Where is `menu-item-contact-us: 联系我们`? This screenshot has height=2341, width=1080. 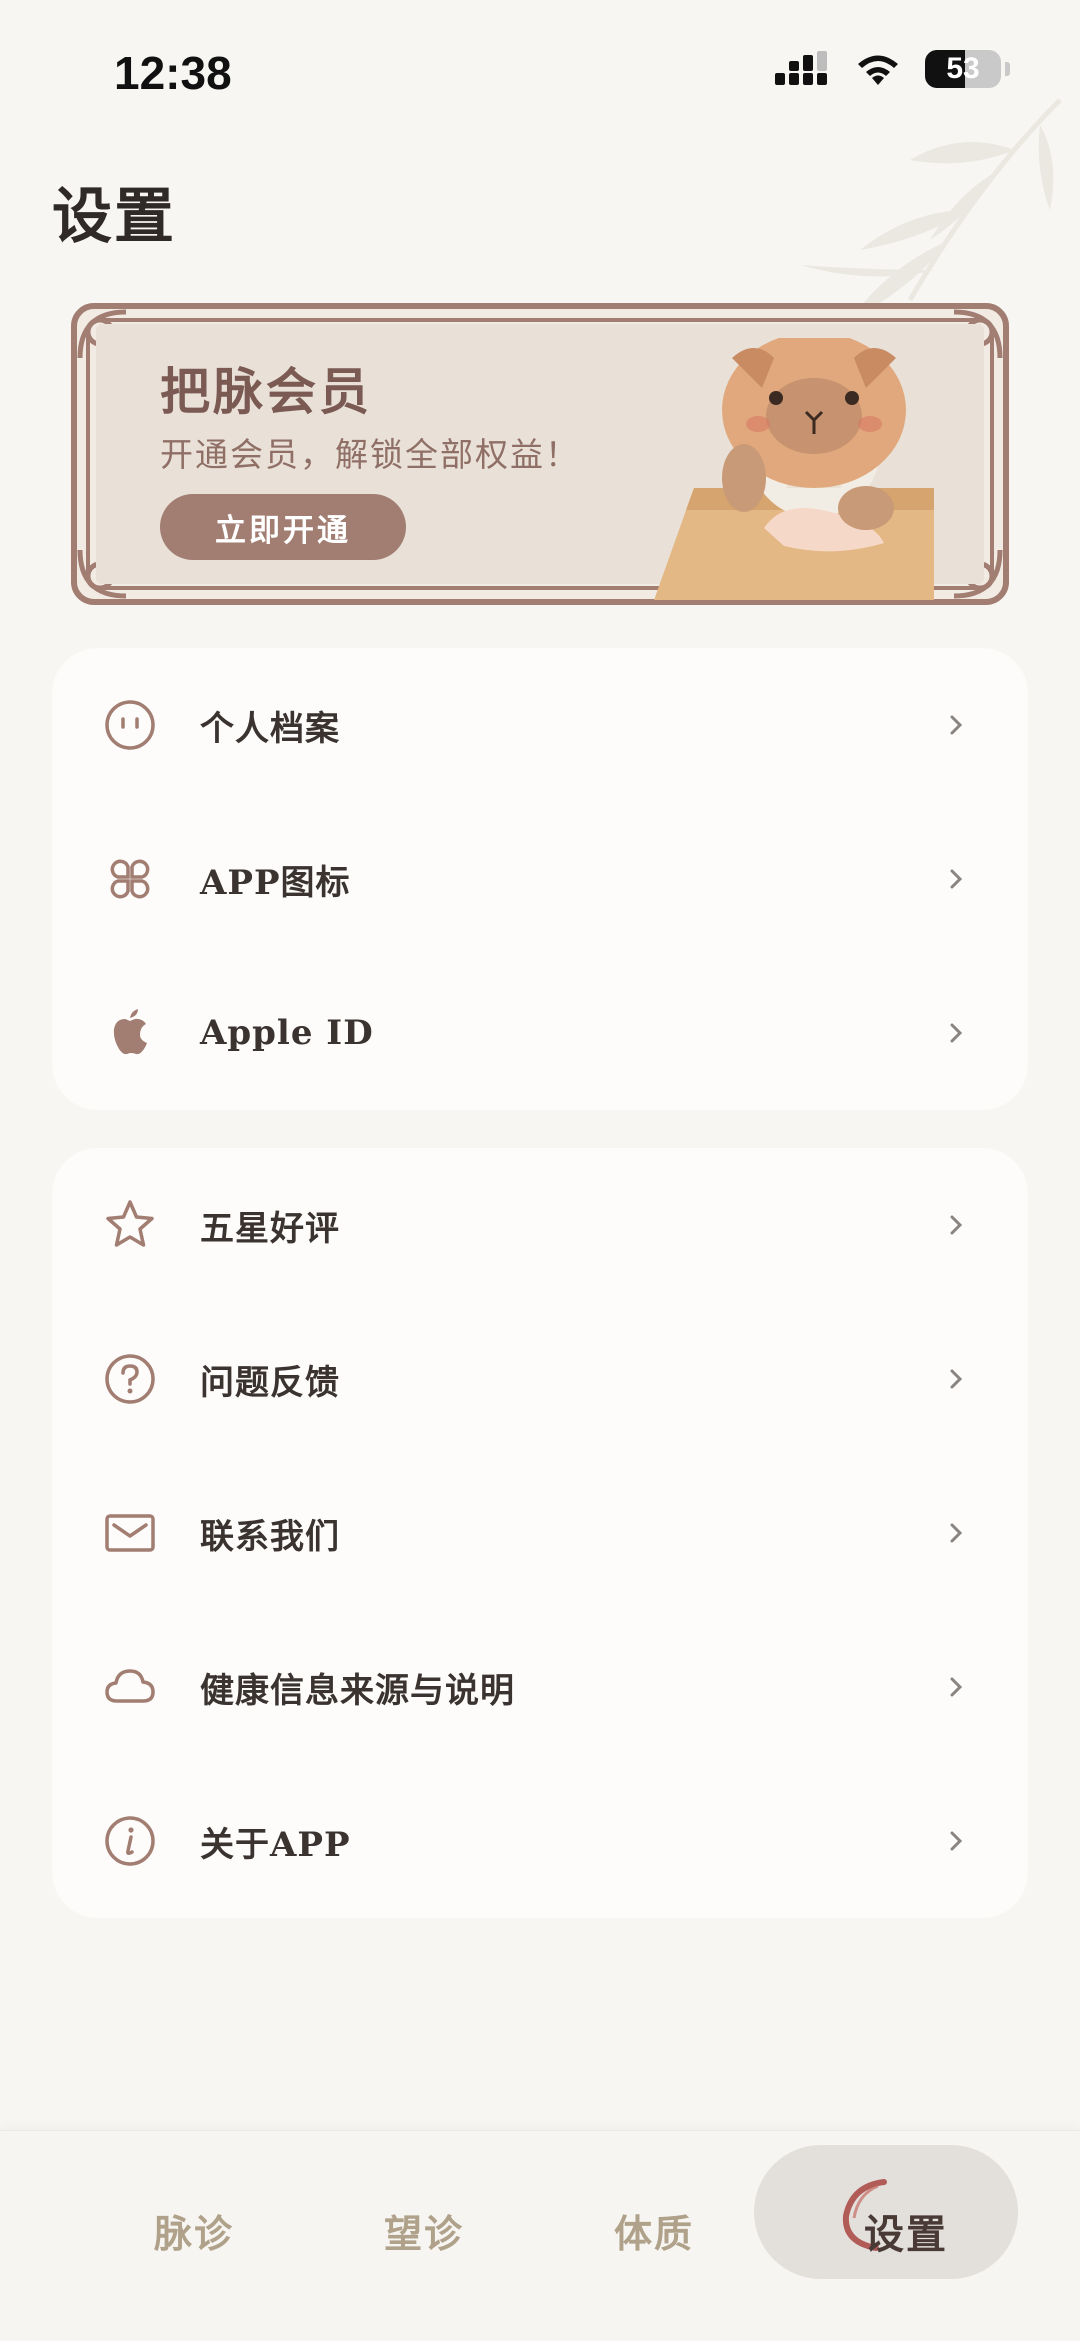 menu-item-contact-us: 联系我们 is located at coordinates (540, 1533).